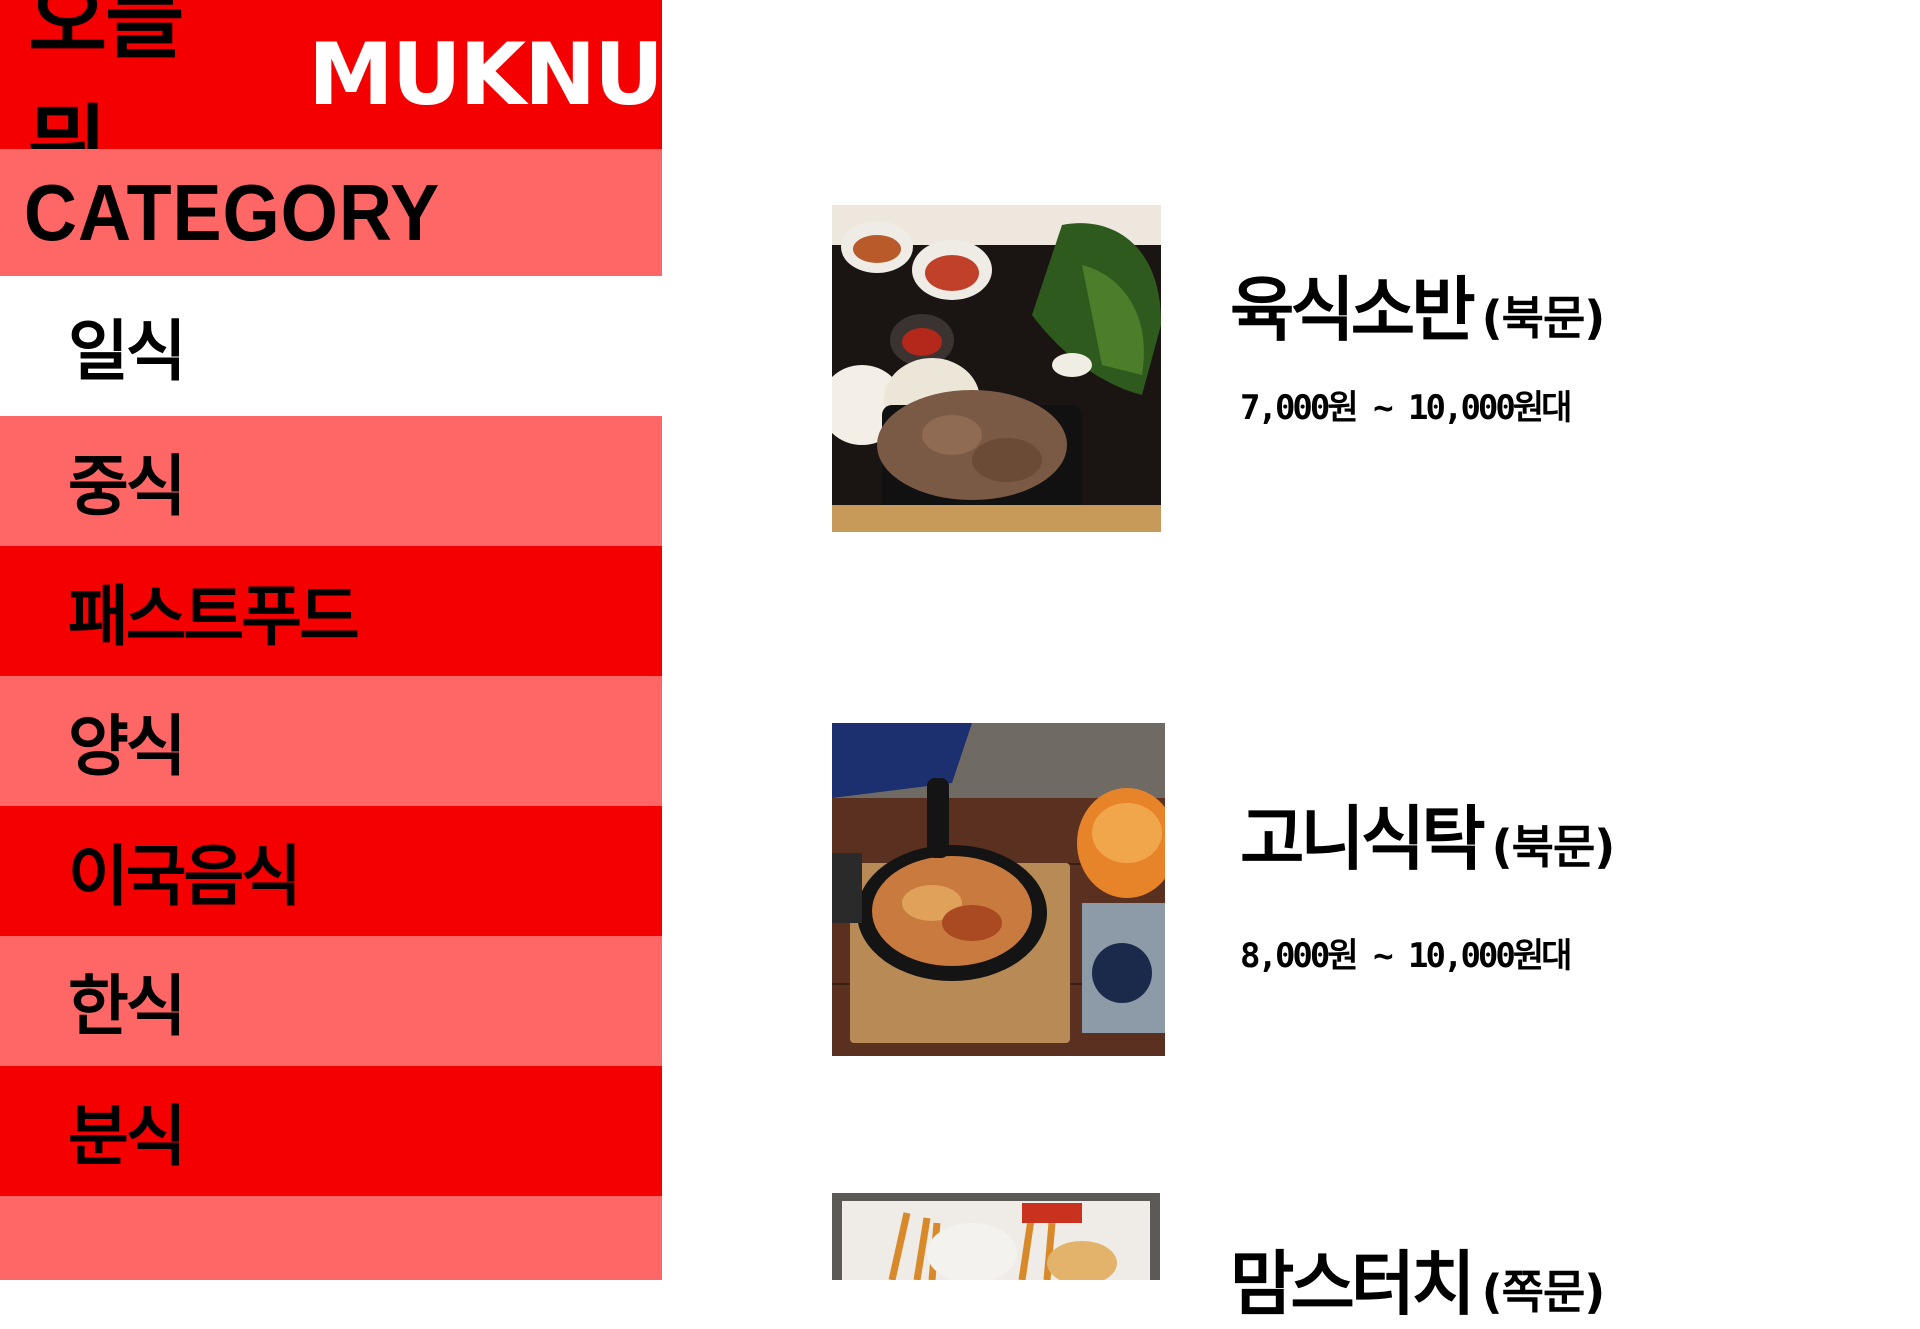 Image resolution: width=1920 pixels, height=1329 pixels. I want to click on category-item-western: 양식, so click(331, 741).